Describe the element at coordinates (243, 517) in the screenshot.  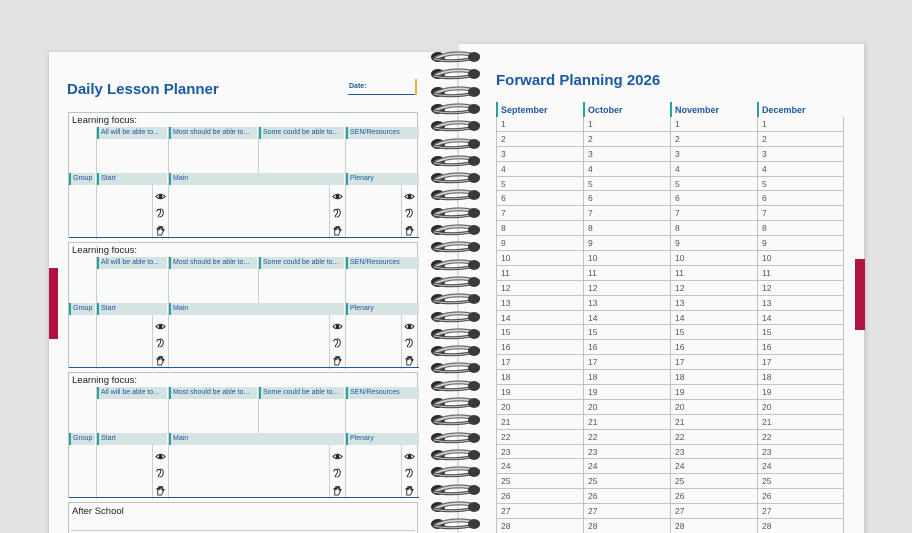
I see `after-school-section: After School` at that location.